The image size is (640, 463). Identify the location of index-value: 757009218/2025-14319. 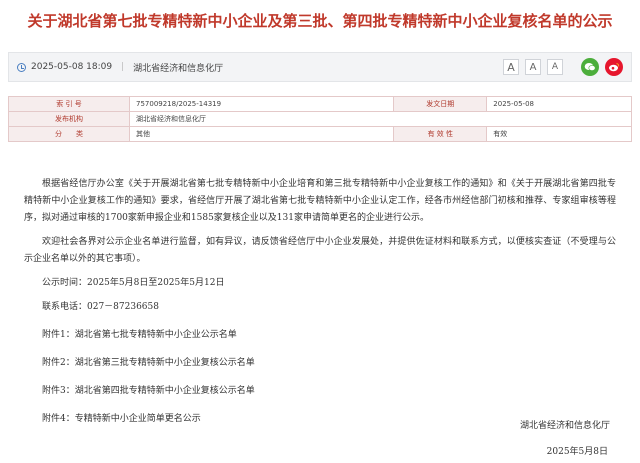
(261, 104).